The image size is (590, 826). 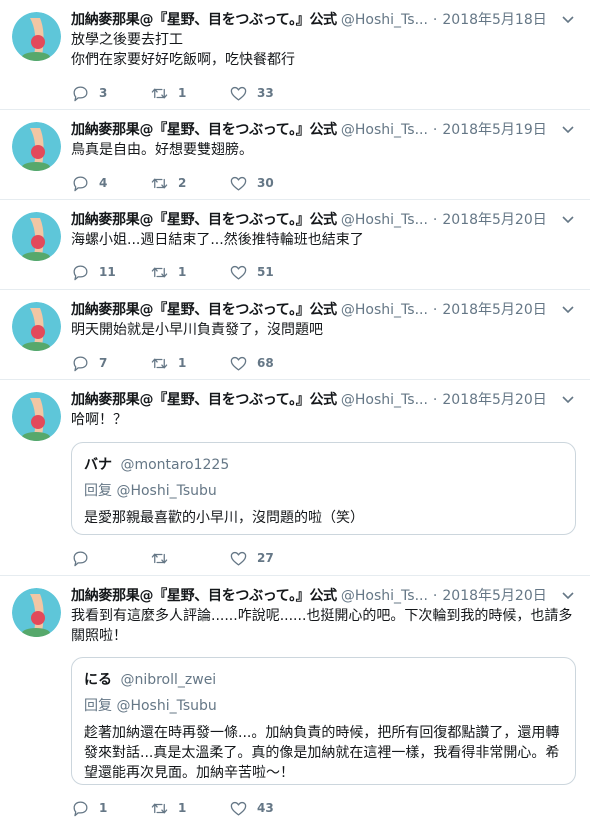 I want to click on reply-button: 7, so click(x=110, y=363).